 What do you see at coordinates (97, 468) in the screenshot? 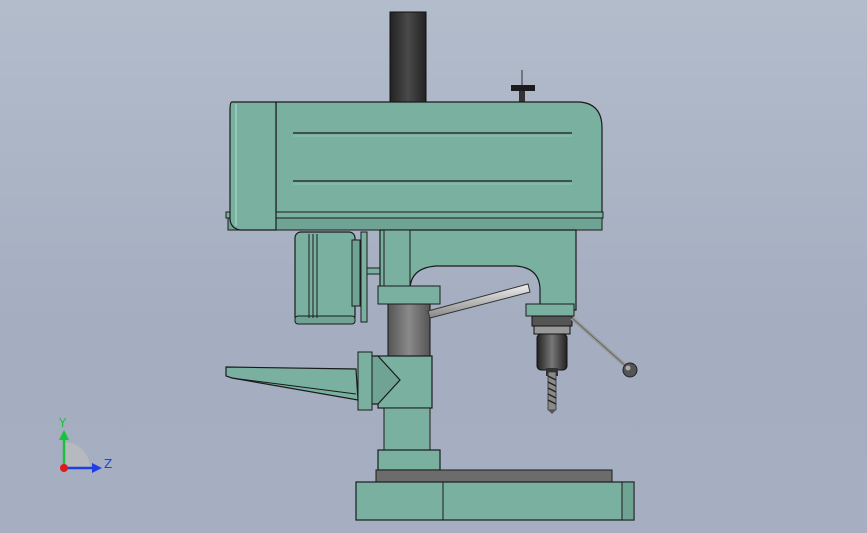
I see `z-axis-arrow` at bounding box center [97, 468].